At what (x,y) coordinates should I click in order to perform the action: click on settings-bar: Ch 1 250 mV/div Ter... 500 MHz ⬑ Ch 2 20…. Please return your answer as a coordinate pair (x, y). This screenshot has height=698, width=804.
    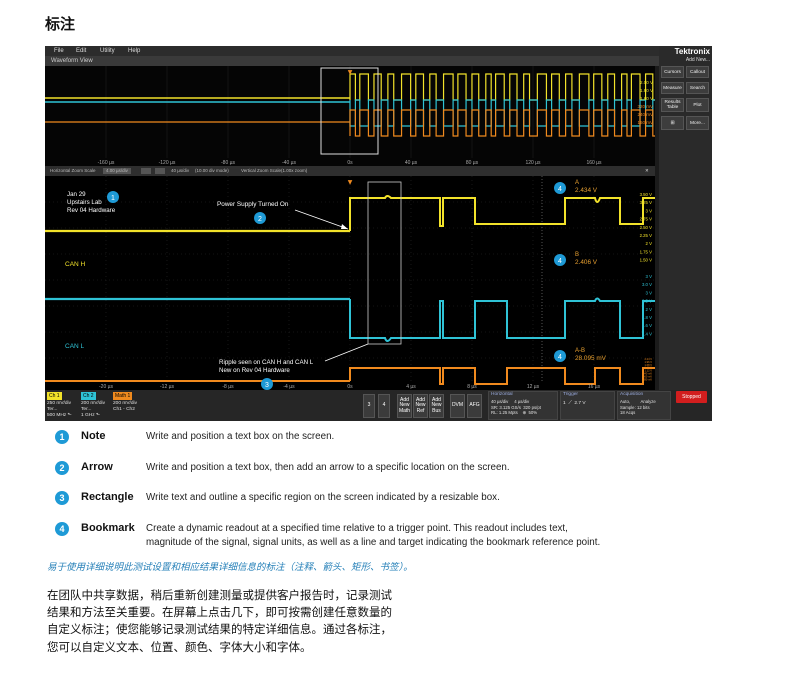
    Looking at the image, I should click on (378, 405).